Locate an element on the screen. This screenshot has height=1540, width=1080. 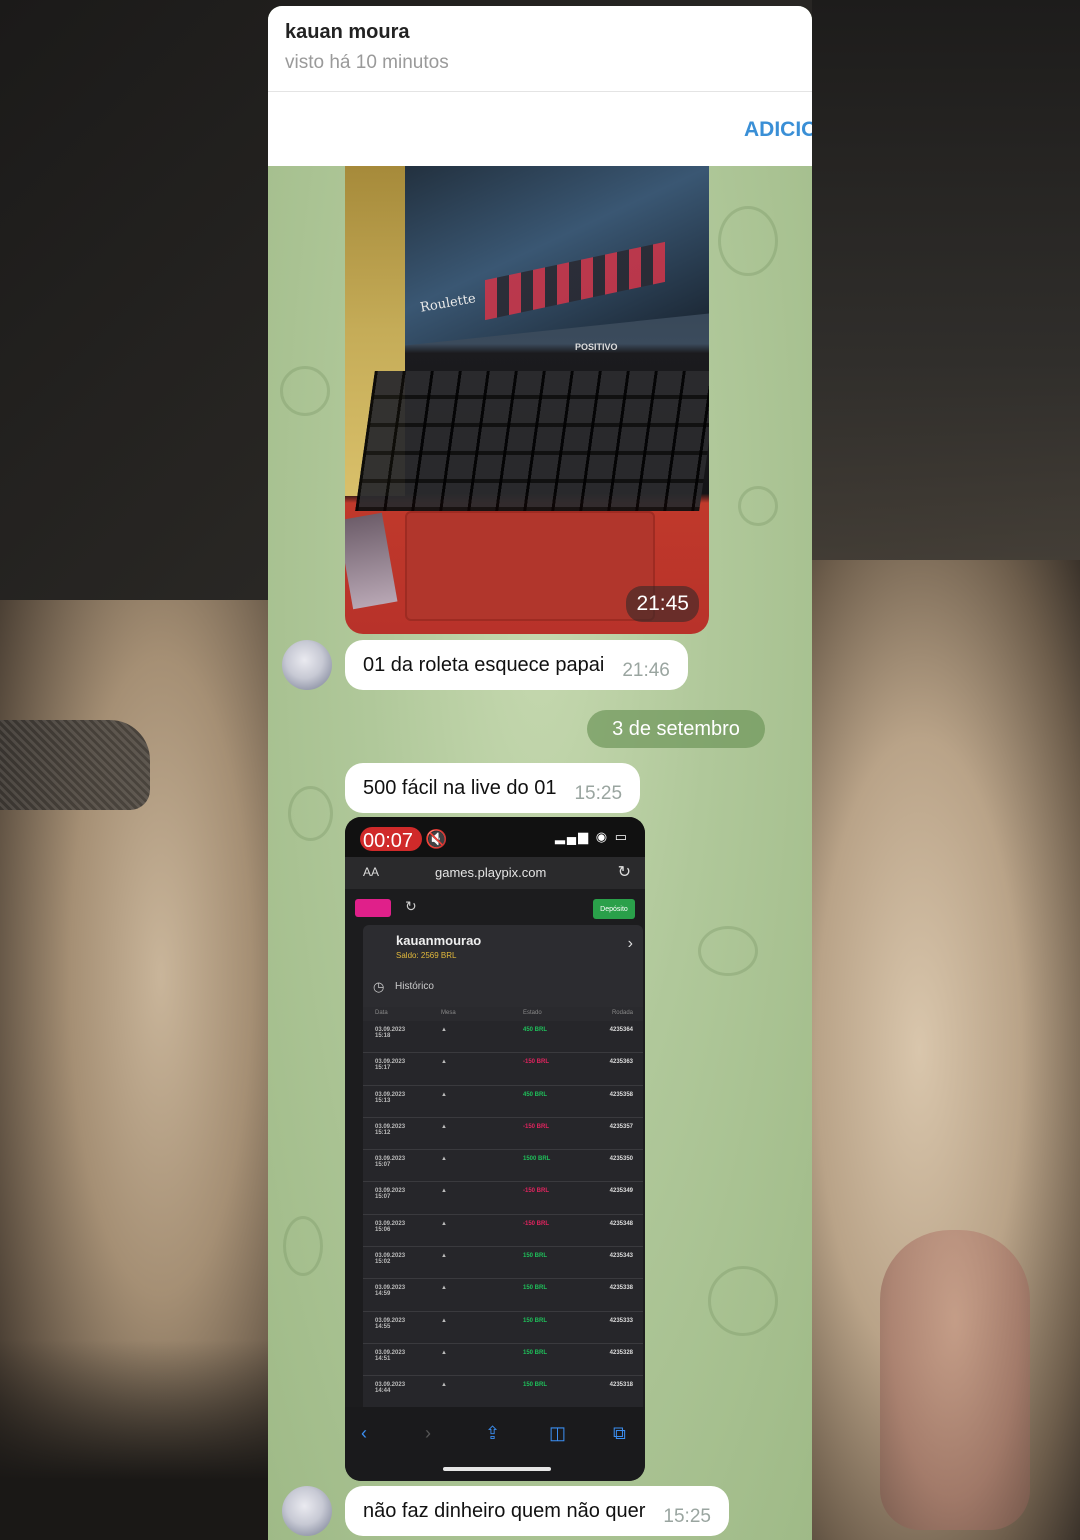
url-text: games.playpix.com is located at coordinates (491, 872).